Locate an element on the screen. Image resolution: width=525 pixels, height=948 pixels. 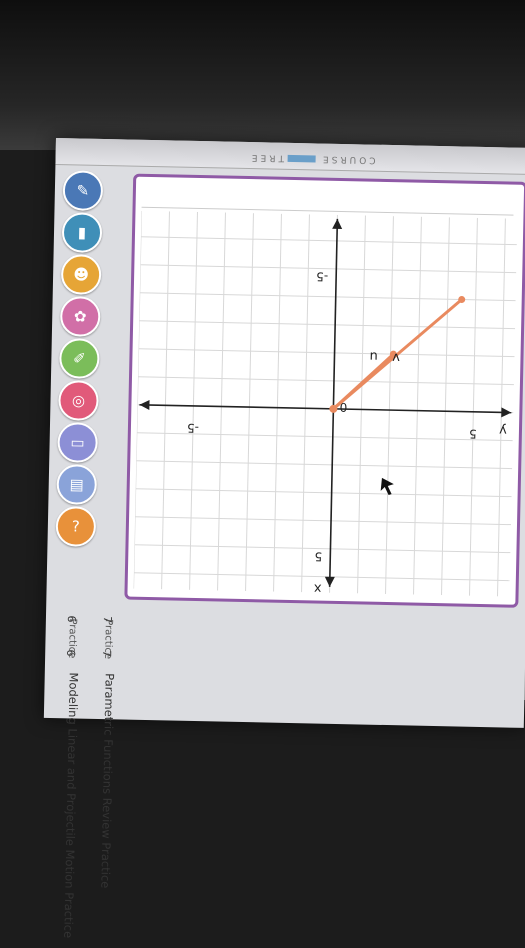
x-tick-neg5: -5 is located at coordinates (322, 276).